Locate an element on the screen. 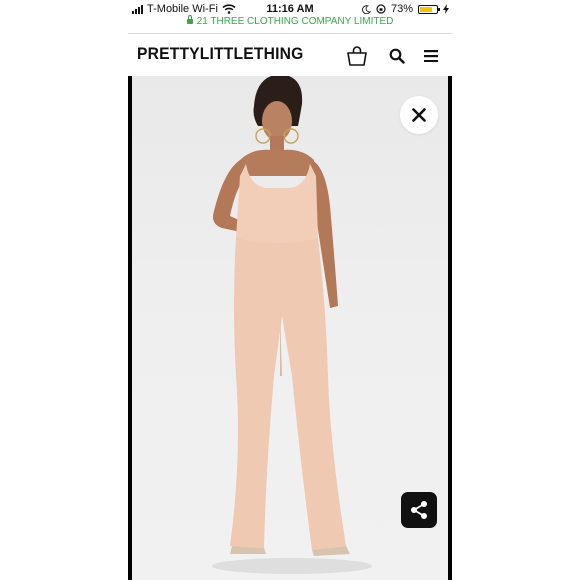 This screenshot has height=580, width=580. rotation-lock-icon is located at coordinates (381, 9).